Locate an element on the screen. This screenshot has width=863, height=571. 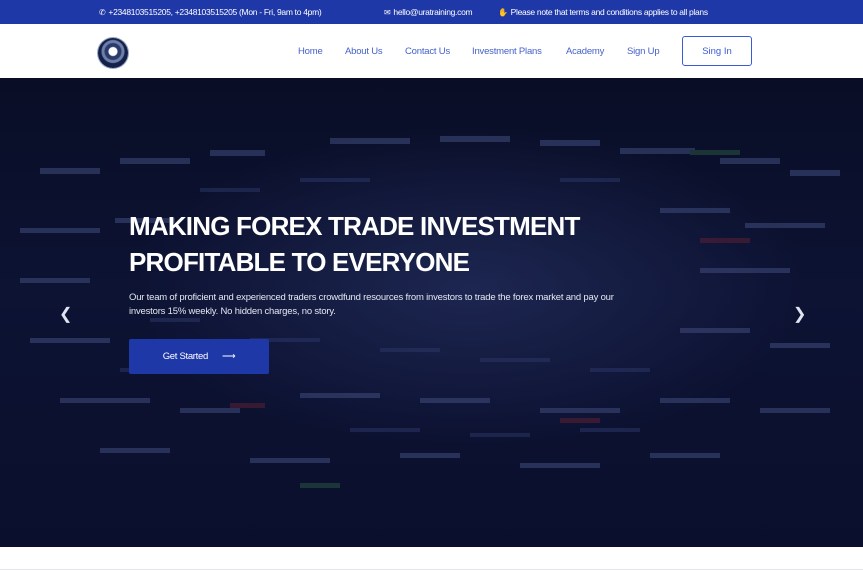
nav-sign-up: Sign Up is located at coordinates (643, 51).